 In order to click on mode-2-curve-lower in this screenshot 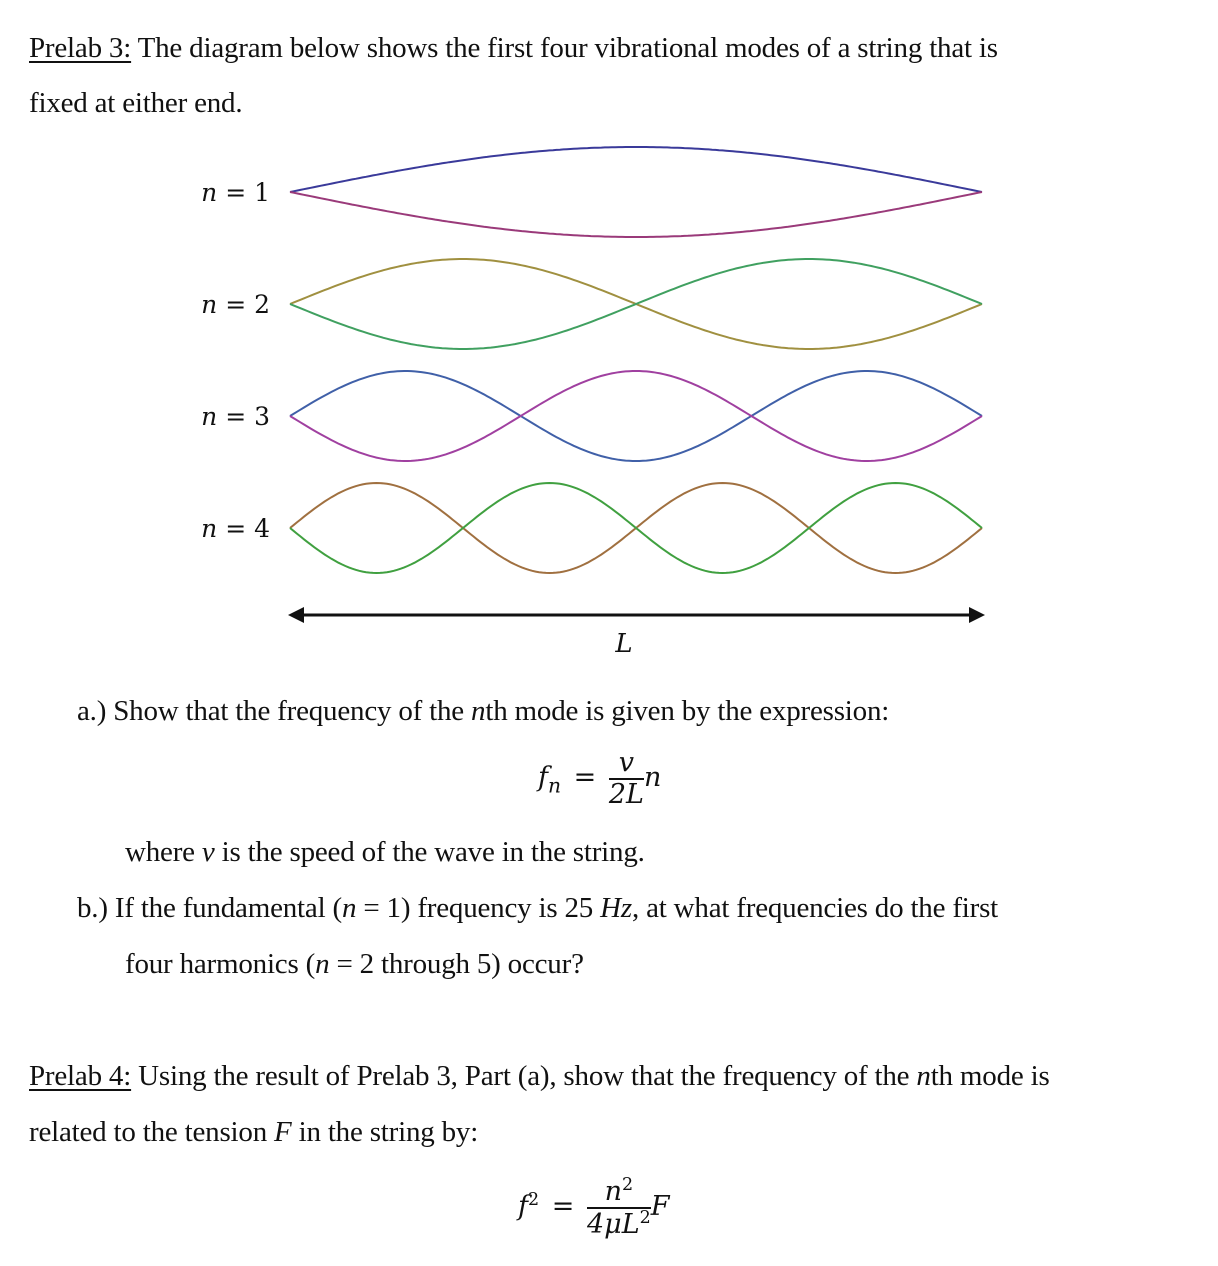, I will do `click(636, 304)`.